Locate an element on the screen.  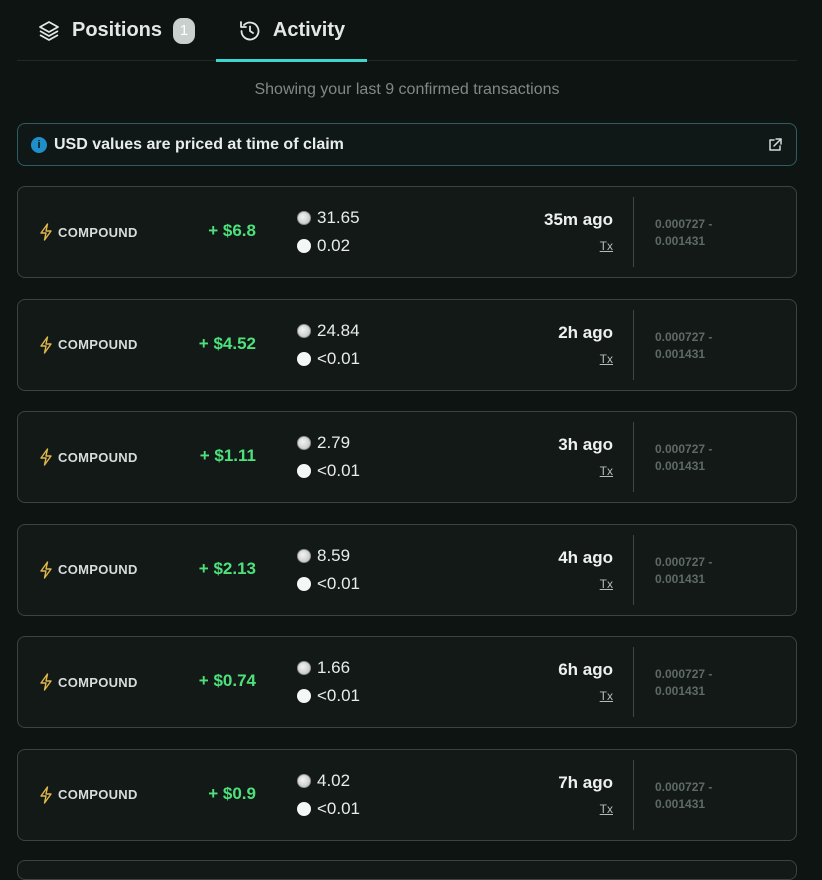
tab-positions-label: Positions is located at coordinates (117, 30).